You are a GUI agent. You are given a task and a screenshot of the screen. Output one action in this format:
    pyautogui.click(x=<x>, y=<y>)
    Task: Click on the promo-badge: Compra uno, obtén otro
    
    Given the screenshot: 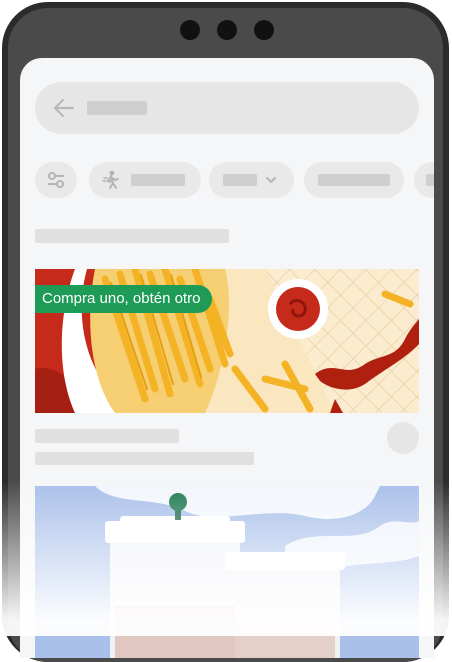 What is the action you would take?
    pyautogui.click(x=124, y=299)
    